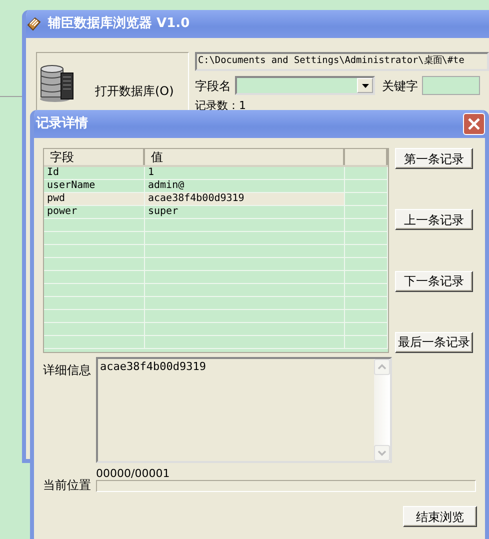 Image resolution: width=489 pixels, height=539 pixels. What do you see at coordinates (213, 86) in the screenshot?
I see `field-name-label: 字段名` at bounding box center [213, 86].